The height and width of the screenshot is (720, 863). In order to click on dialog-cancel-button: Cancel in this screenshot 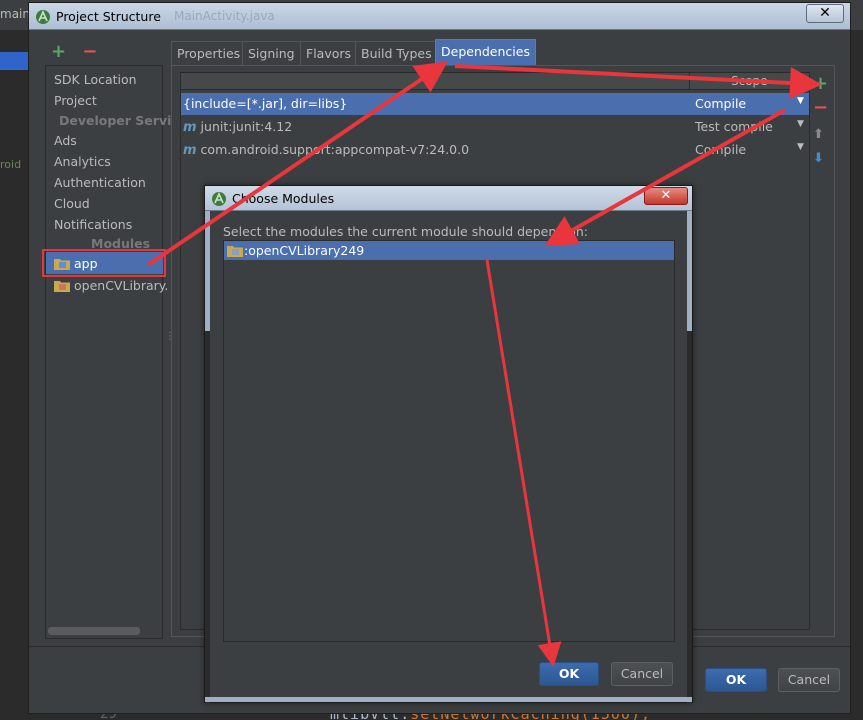, I will do `click(642, 674)`.